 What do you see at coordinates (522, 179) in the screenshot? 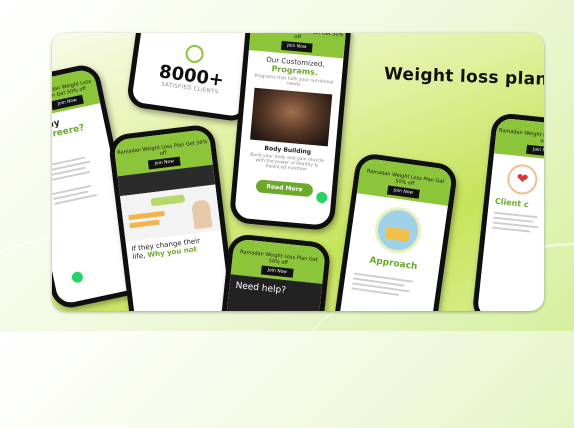
I see `heart-icon: ❤` at bounding box center [522, 179].